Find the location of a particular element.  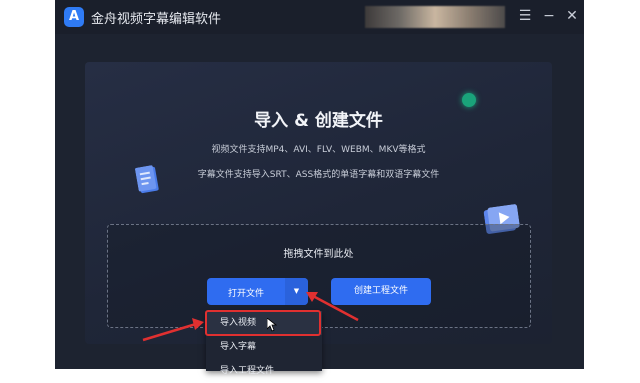

mouse-cursor-icon is located at coordinates (272, 325).